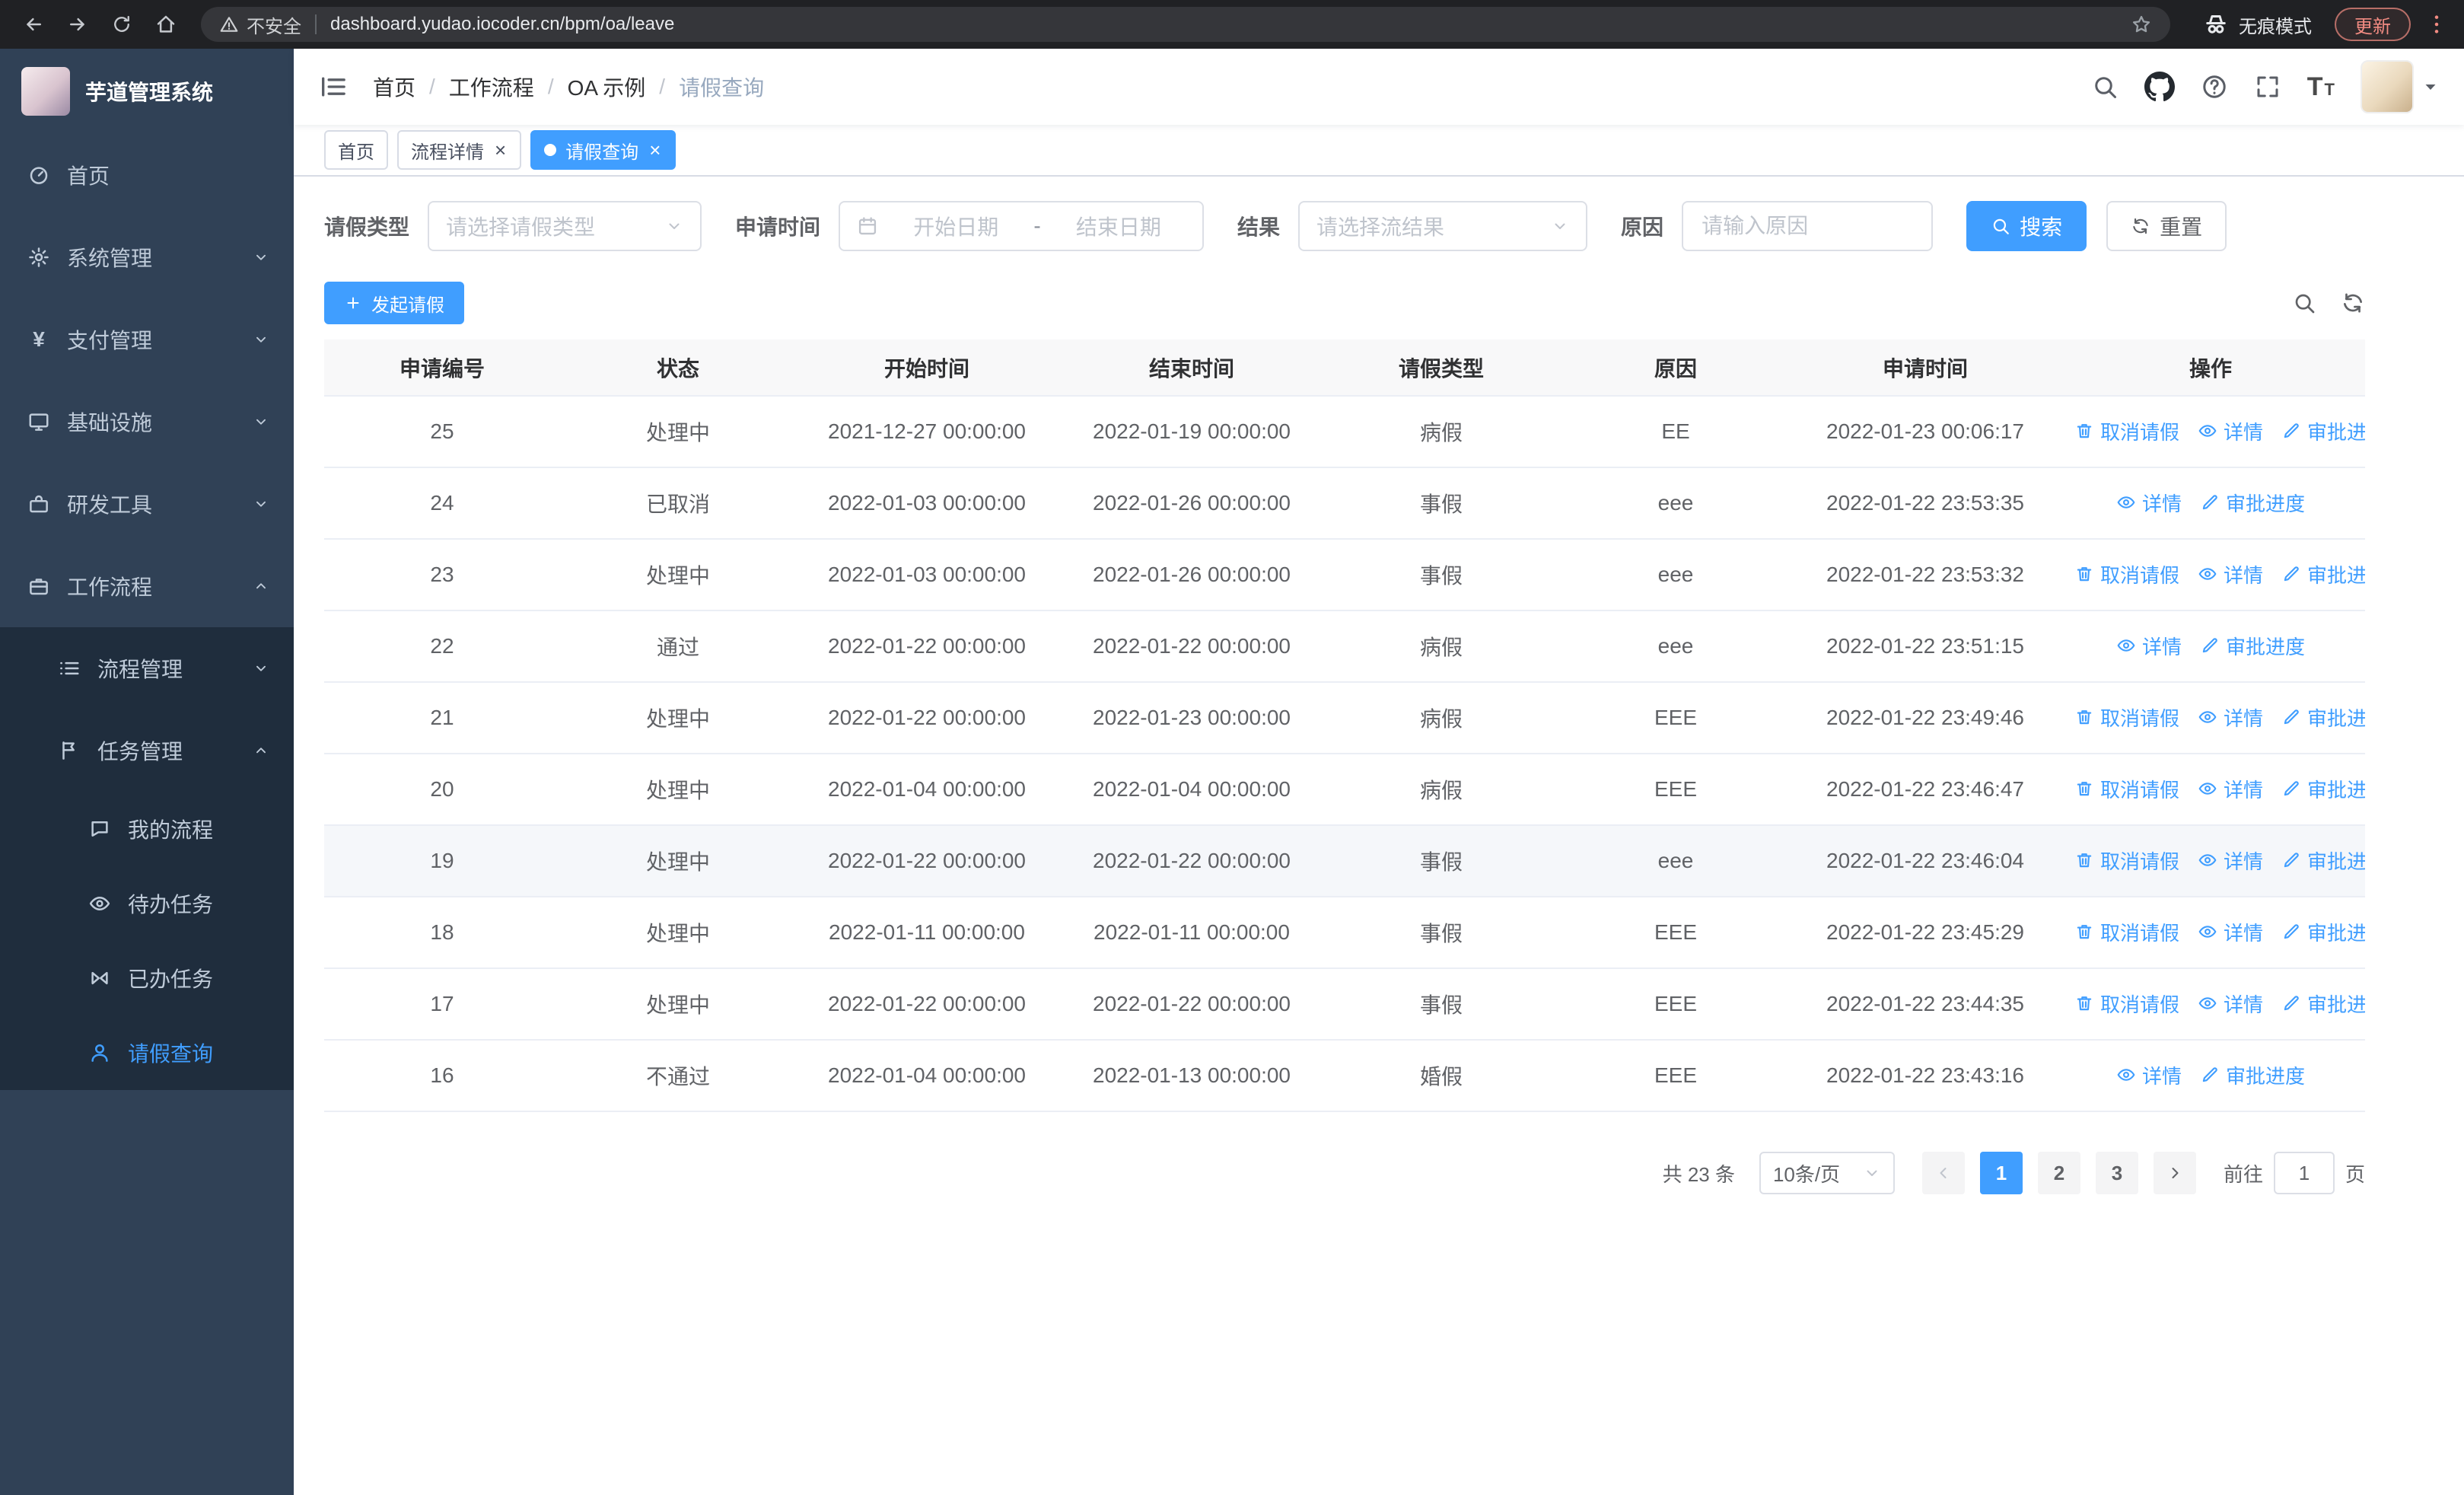 Image resolution: width=2464 pixels, height=1495 pixels. Describe the element at coordinates (2084, 1003) in the screenshot. I see `cancel-icon` at that location.